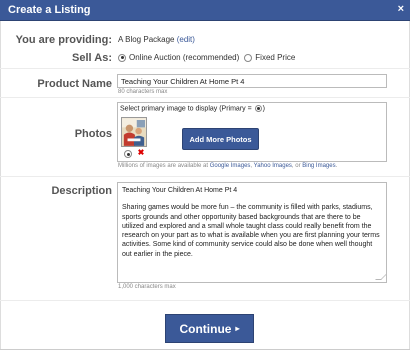  Describe the element at coordinates (184, 57) in the screenshot. I see `auction-label: Online Auction (recommended)` at that location.